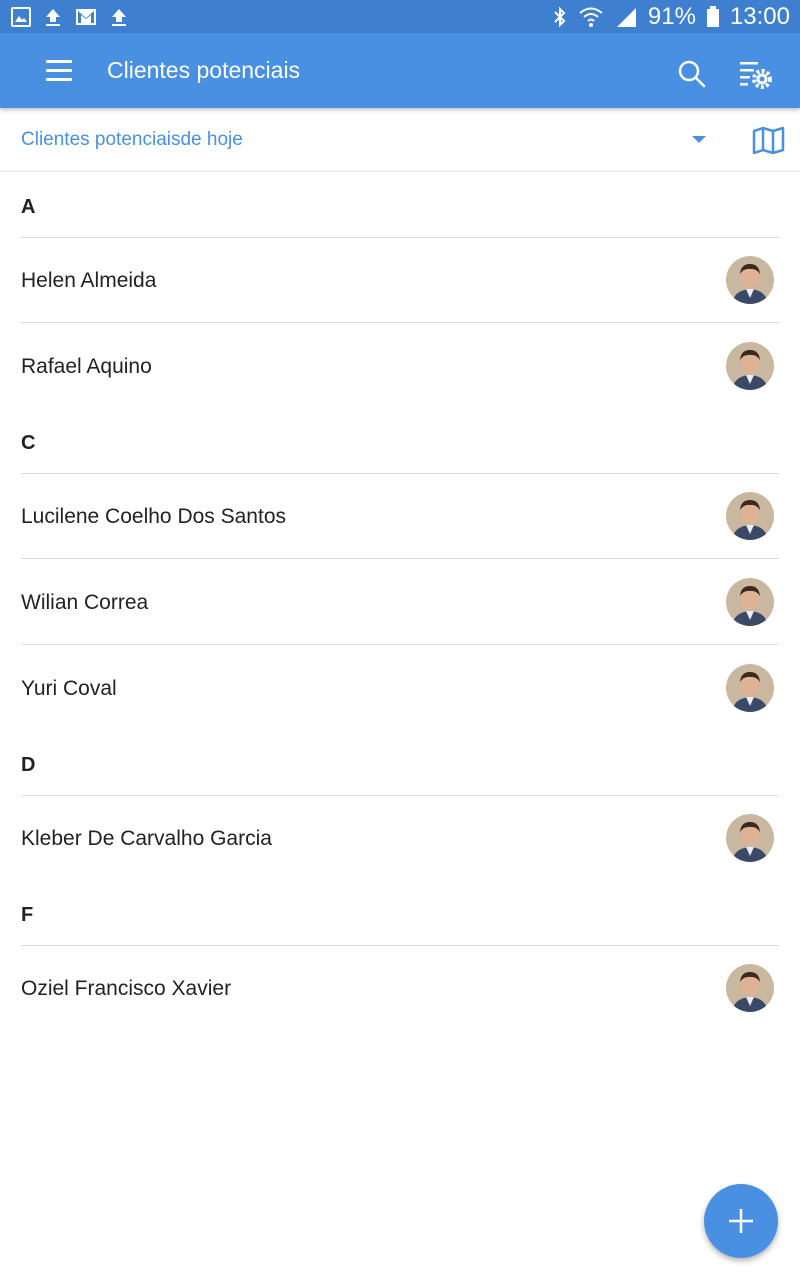 The width and height of the screenshot is (800, 1280). Describe the element at coordinates (626, 17) in the screenshot. I see `signal-icon` at that location.